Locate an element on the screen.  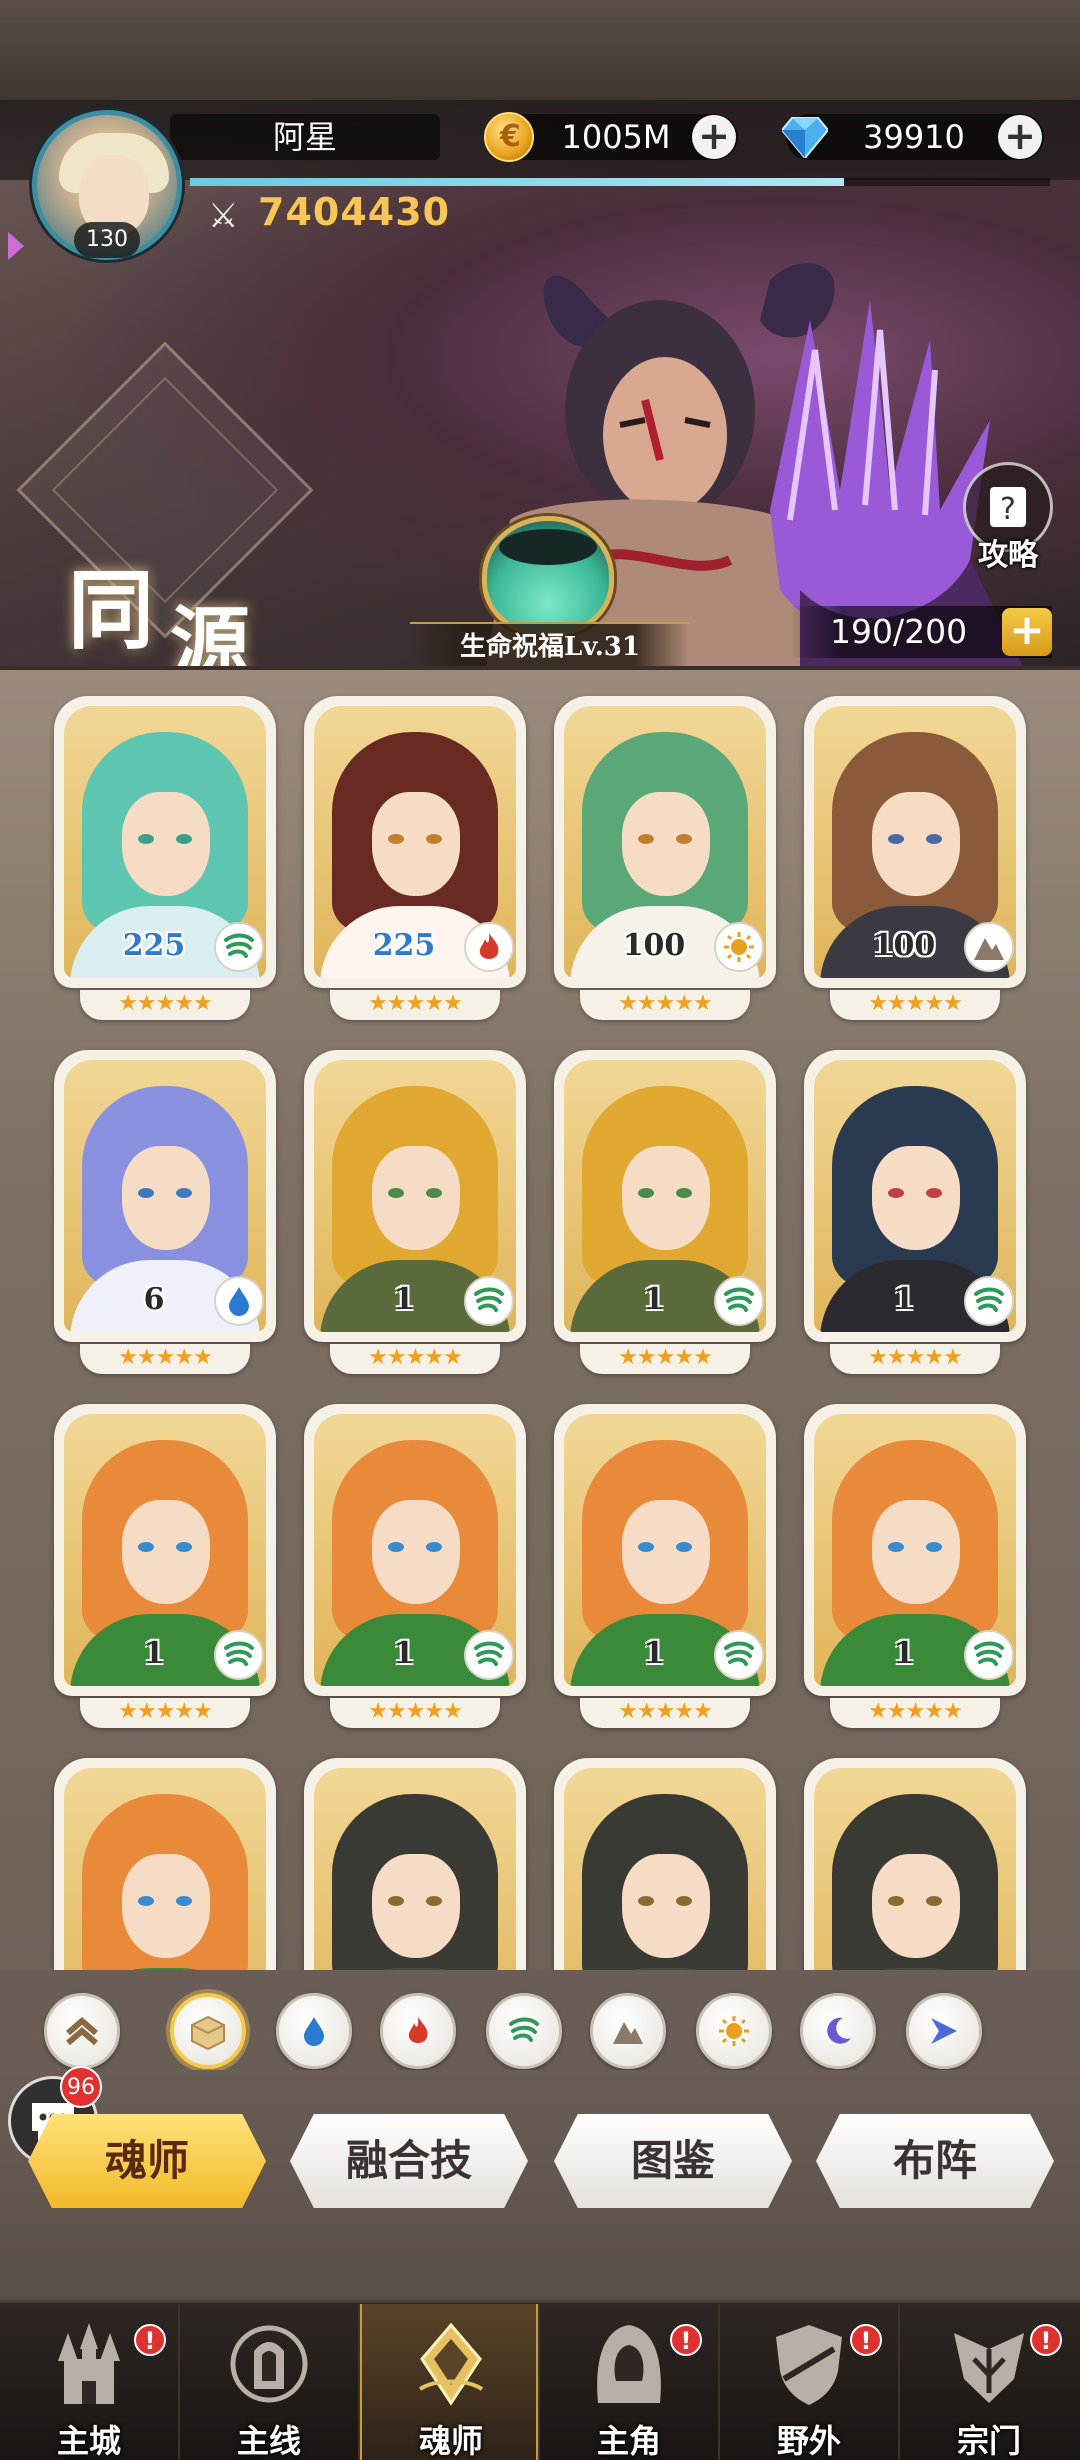
player-level-badge: 130 is located at coordinates (107, 240).